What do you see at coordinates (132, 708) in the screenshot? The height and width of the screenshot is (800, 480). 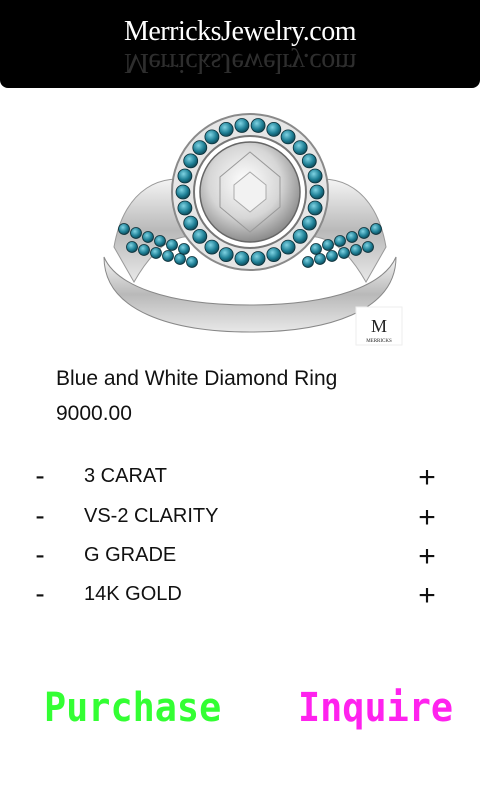 I see `purchase-button: Purchase` at bounding box center [132, 708].